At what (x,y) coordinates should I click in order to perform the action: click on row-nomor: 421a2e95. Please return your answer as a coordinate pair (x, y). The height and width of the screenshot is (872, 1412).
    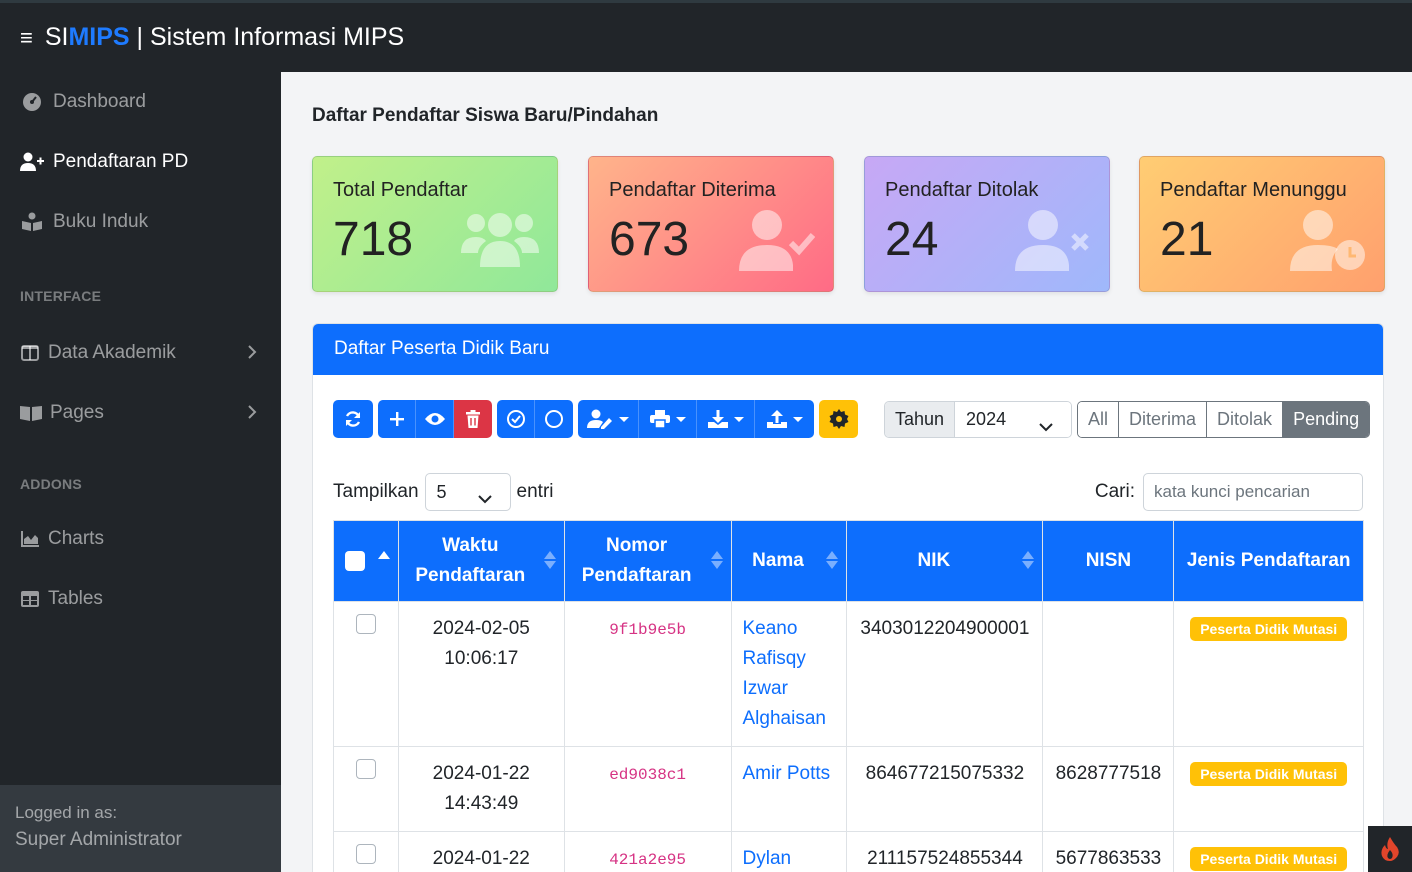
    Looking at the image, I should click on (647, 860).